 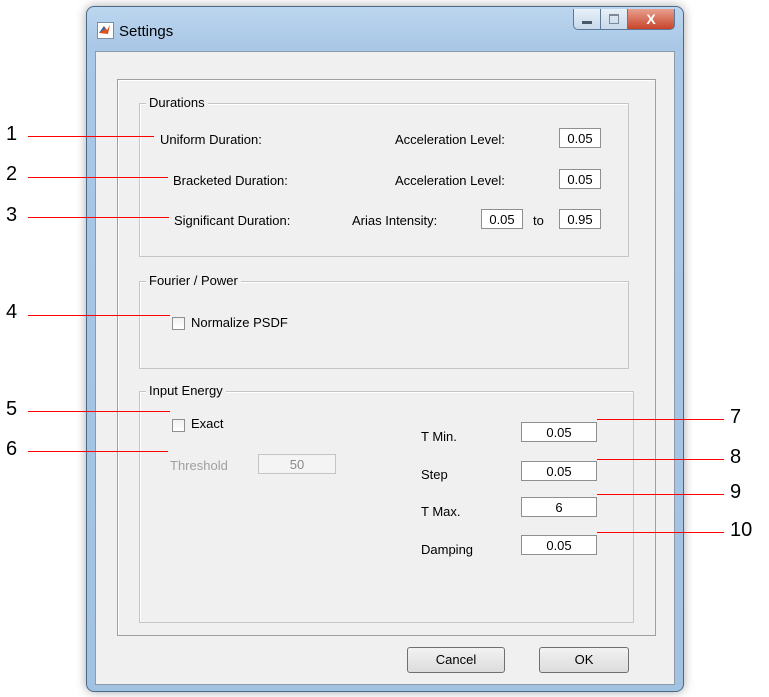 I want to click on step-label: Step, so click(x=434, y=474).